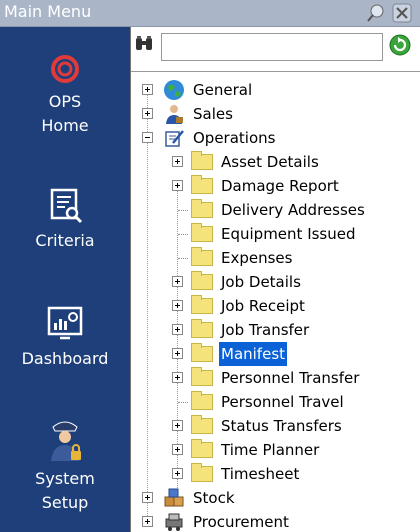 This screenshot has height=532, width=420. Describe the element at coordinates (174, 497) in the screenshot. I see `stock-boxes-icon` at that location.